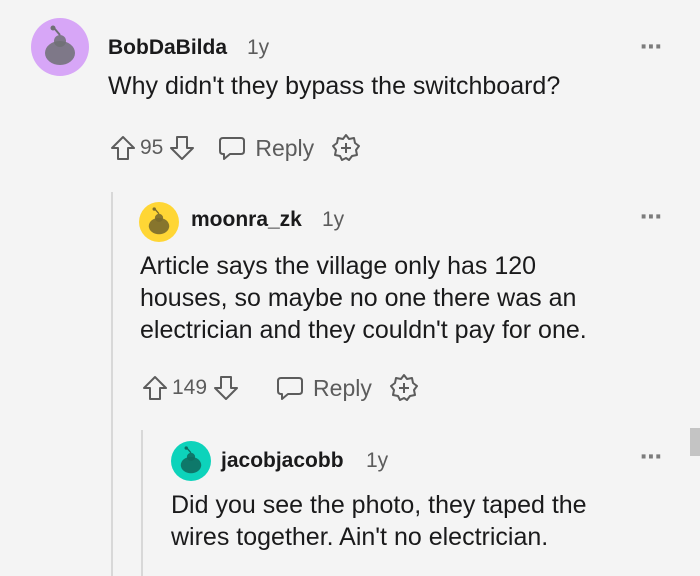 This screenshot has height=576, width=700. I want to click on vote-control: 149, so click(190, 388).